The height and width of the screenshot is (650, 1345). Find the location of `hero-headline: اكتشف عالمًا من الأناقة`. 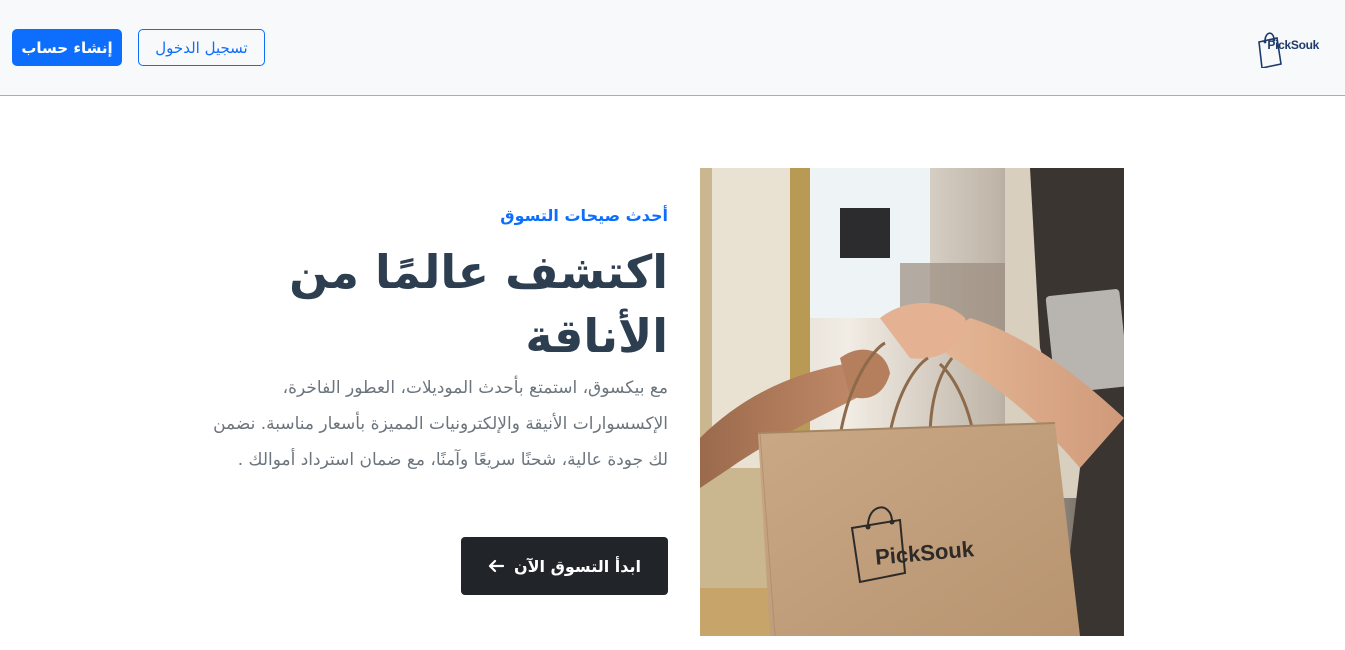

hero-headline: اكتشف عالمًا من الأناقة is located at coordinates (478, 304).